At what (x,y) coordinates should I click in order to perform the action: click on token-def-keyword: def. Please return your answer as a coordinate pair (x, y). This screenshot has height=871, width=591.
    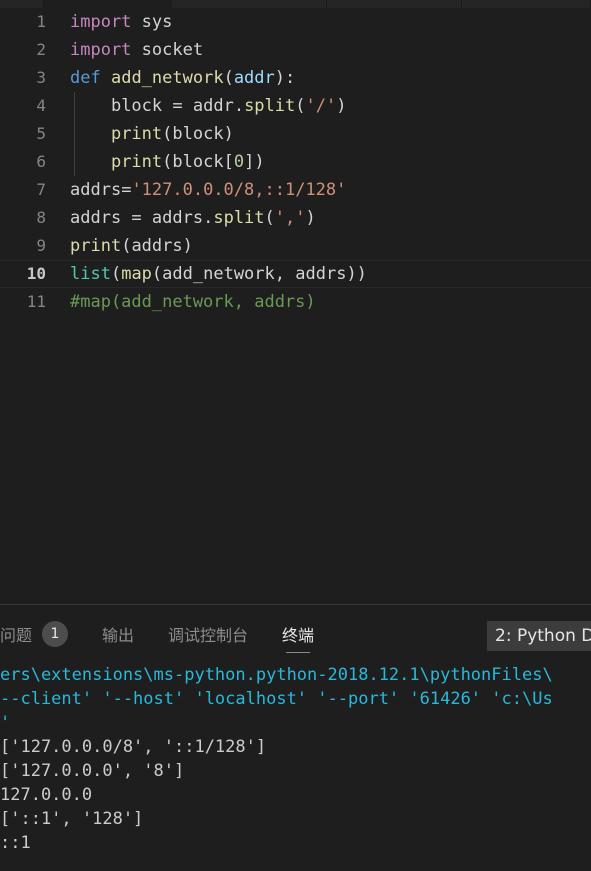
    Looking at the image, I should click on (85, 78).